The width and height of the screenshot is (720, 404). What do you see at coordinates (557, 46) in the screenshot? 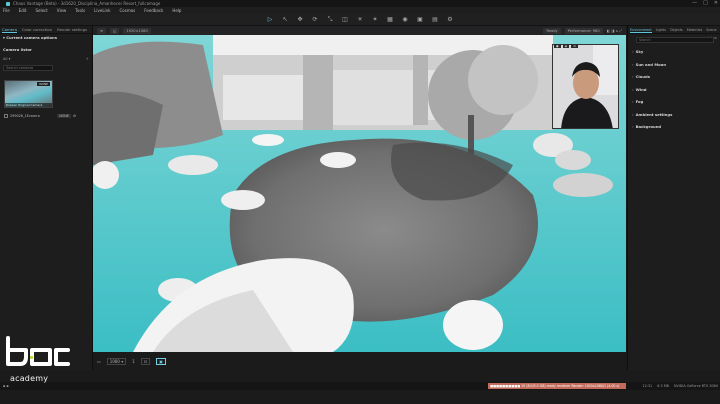
I see `webcam-record-icon: ●` at bounding box center [557, 46].